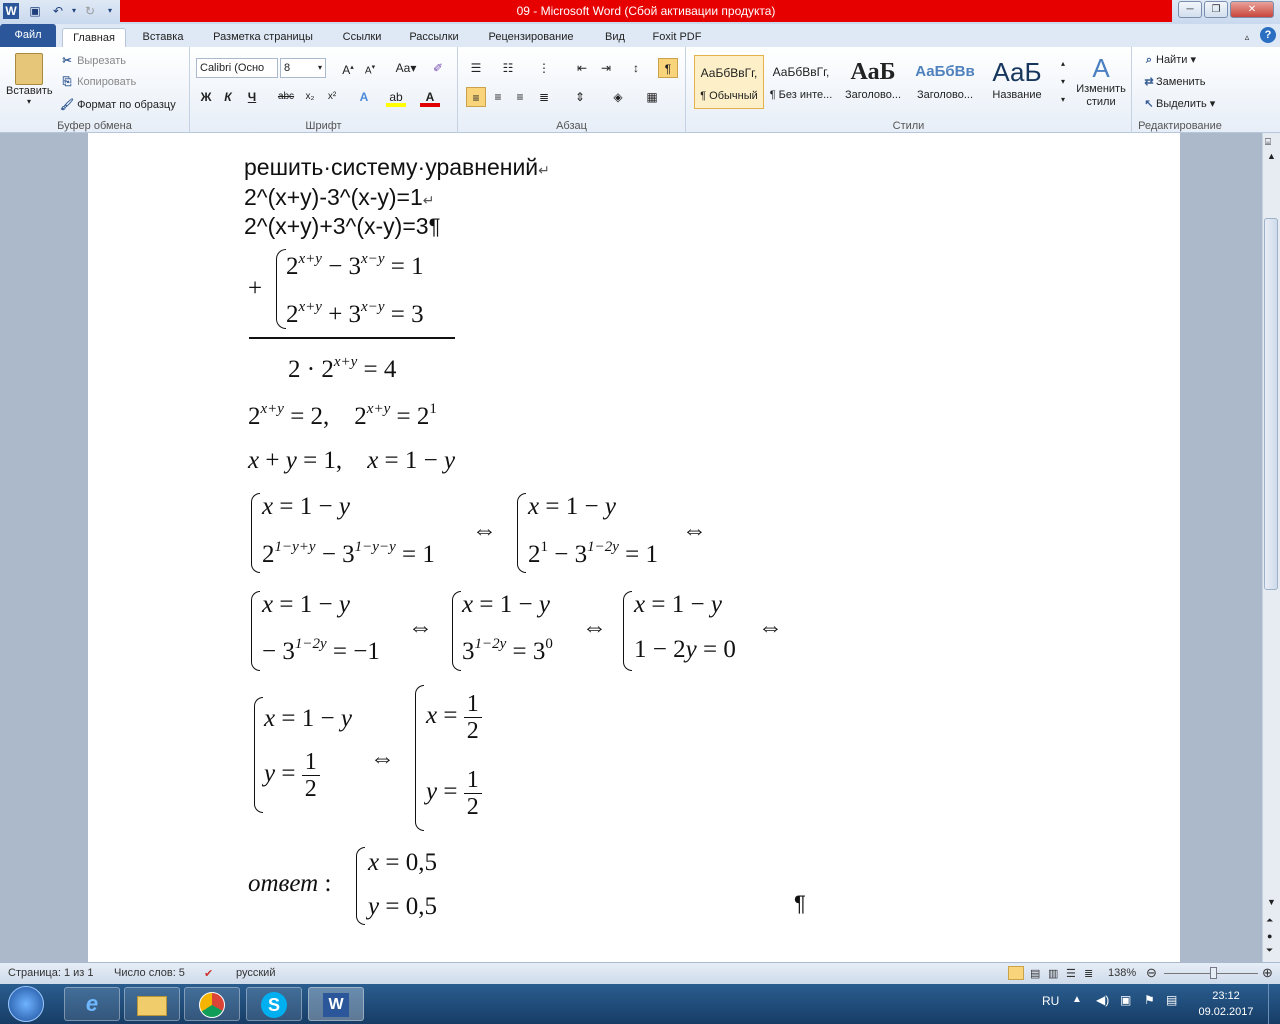  I want to click on justify-icon: ≣, so click(544, 97).